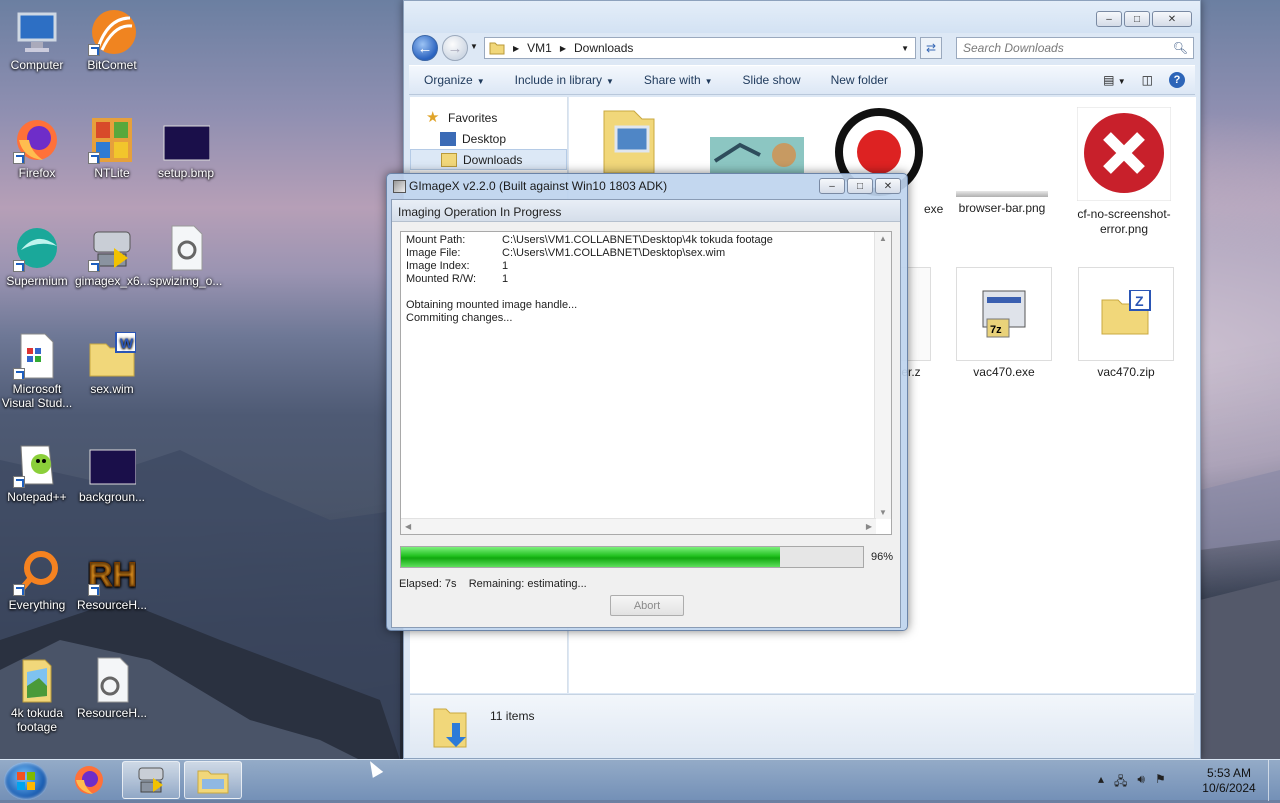  I want to click on desktop-icon-computer: Computer, so click(37, 40).